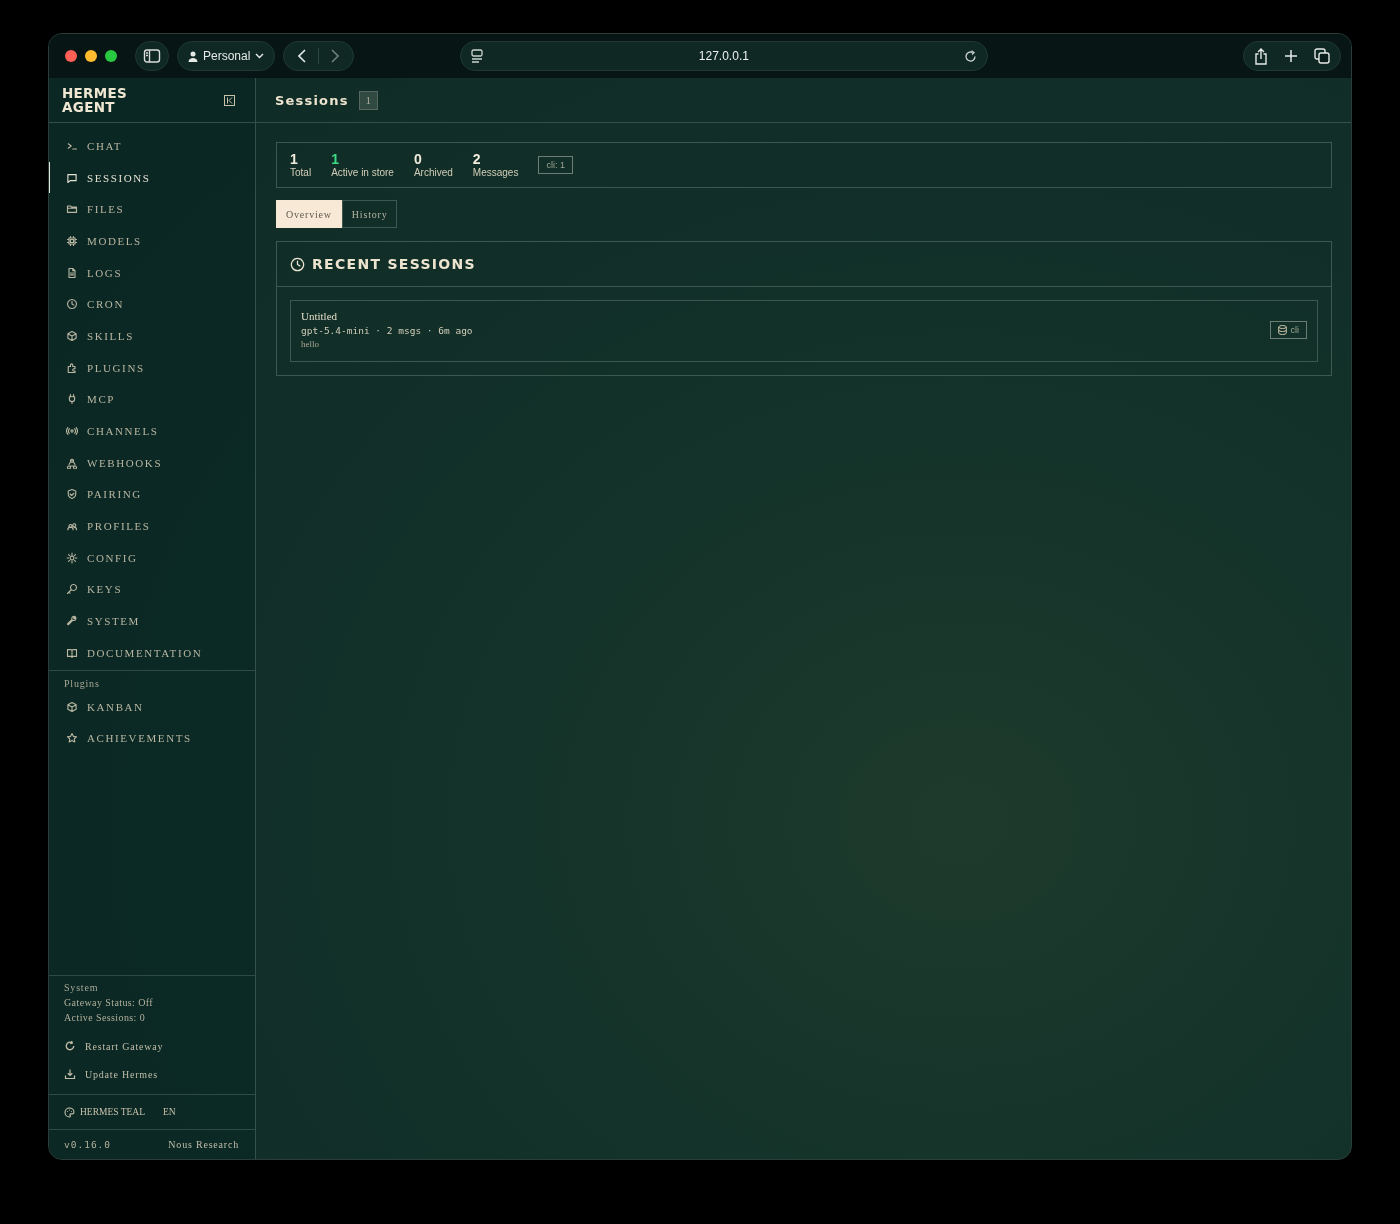  I want to click on language-button: EN, so click(169, 1112).